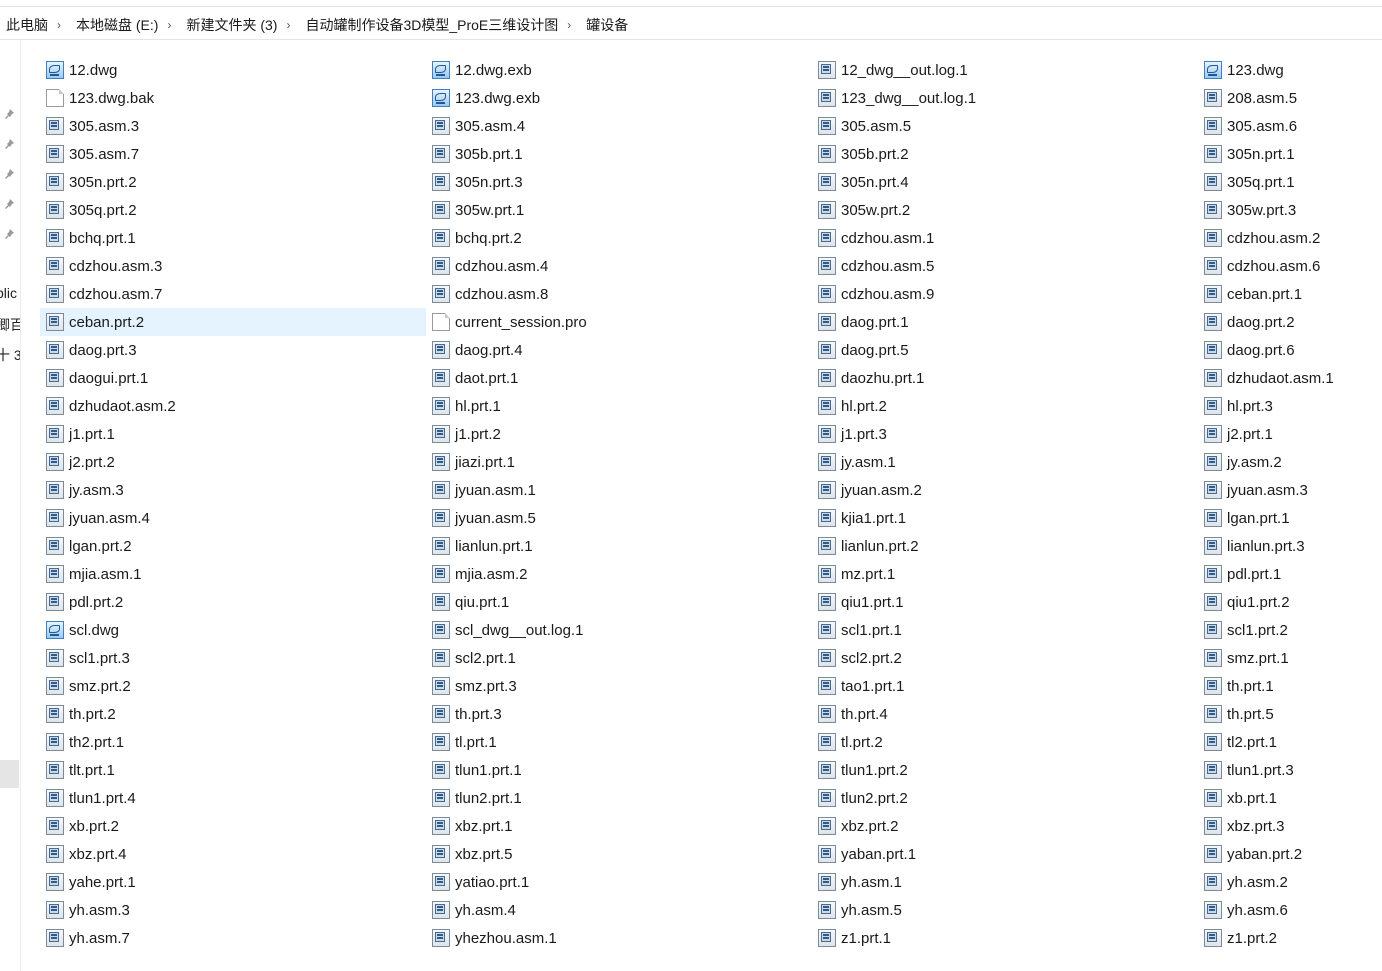 This screenshot has height=971, width=1382. What do you see at coordinates (1005, 770) in the screenshot?
I see `file-item: tlun1.prt.2` at bounding box center [1005, 770].